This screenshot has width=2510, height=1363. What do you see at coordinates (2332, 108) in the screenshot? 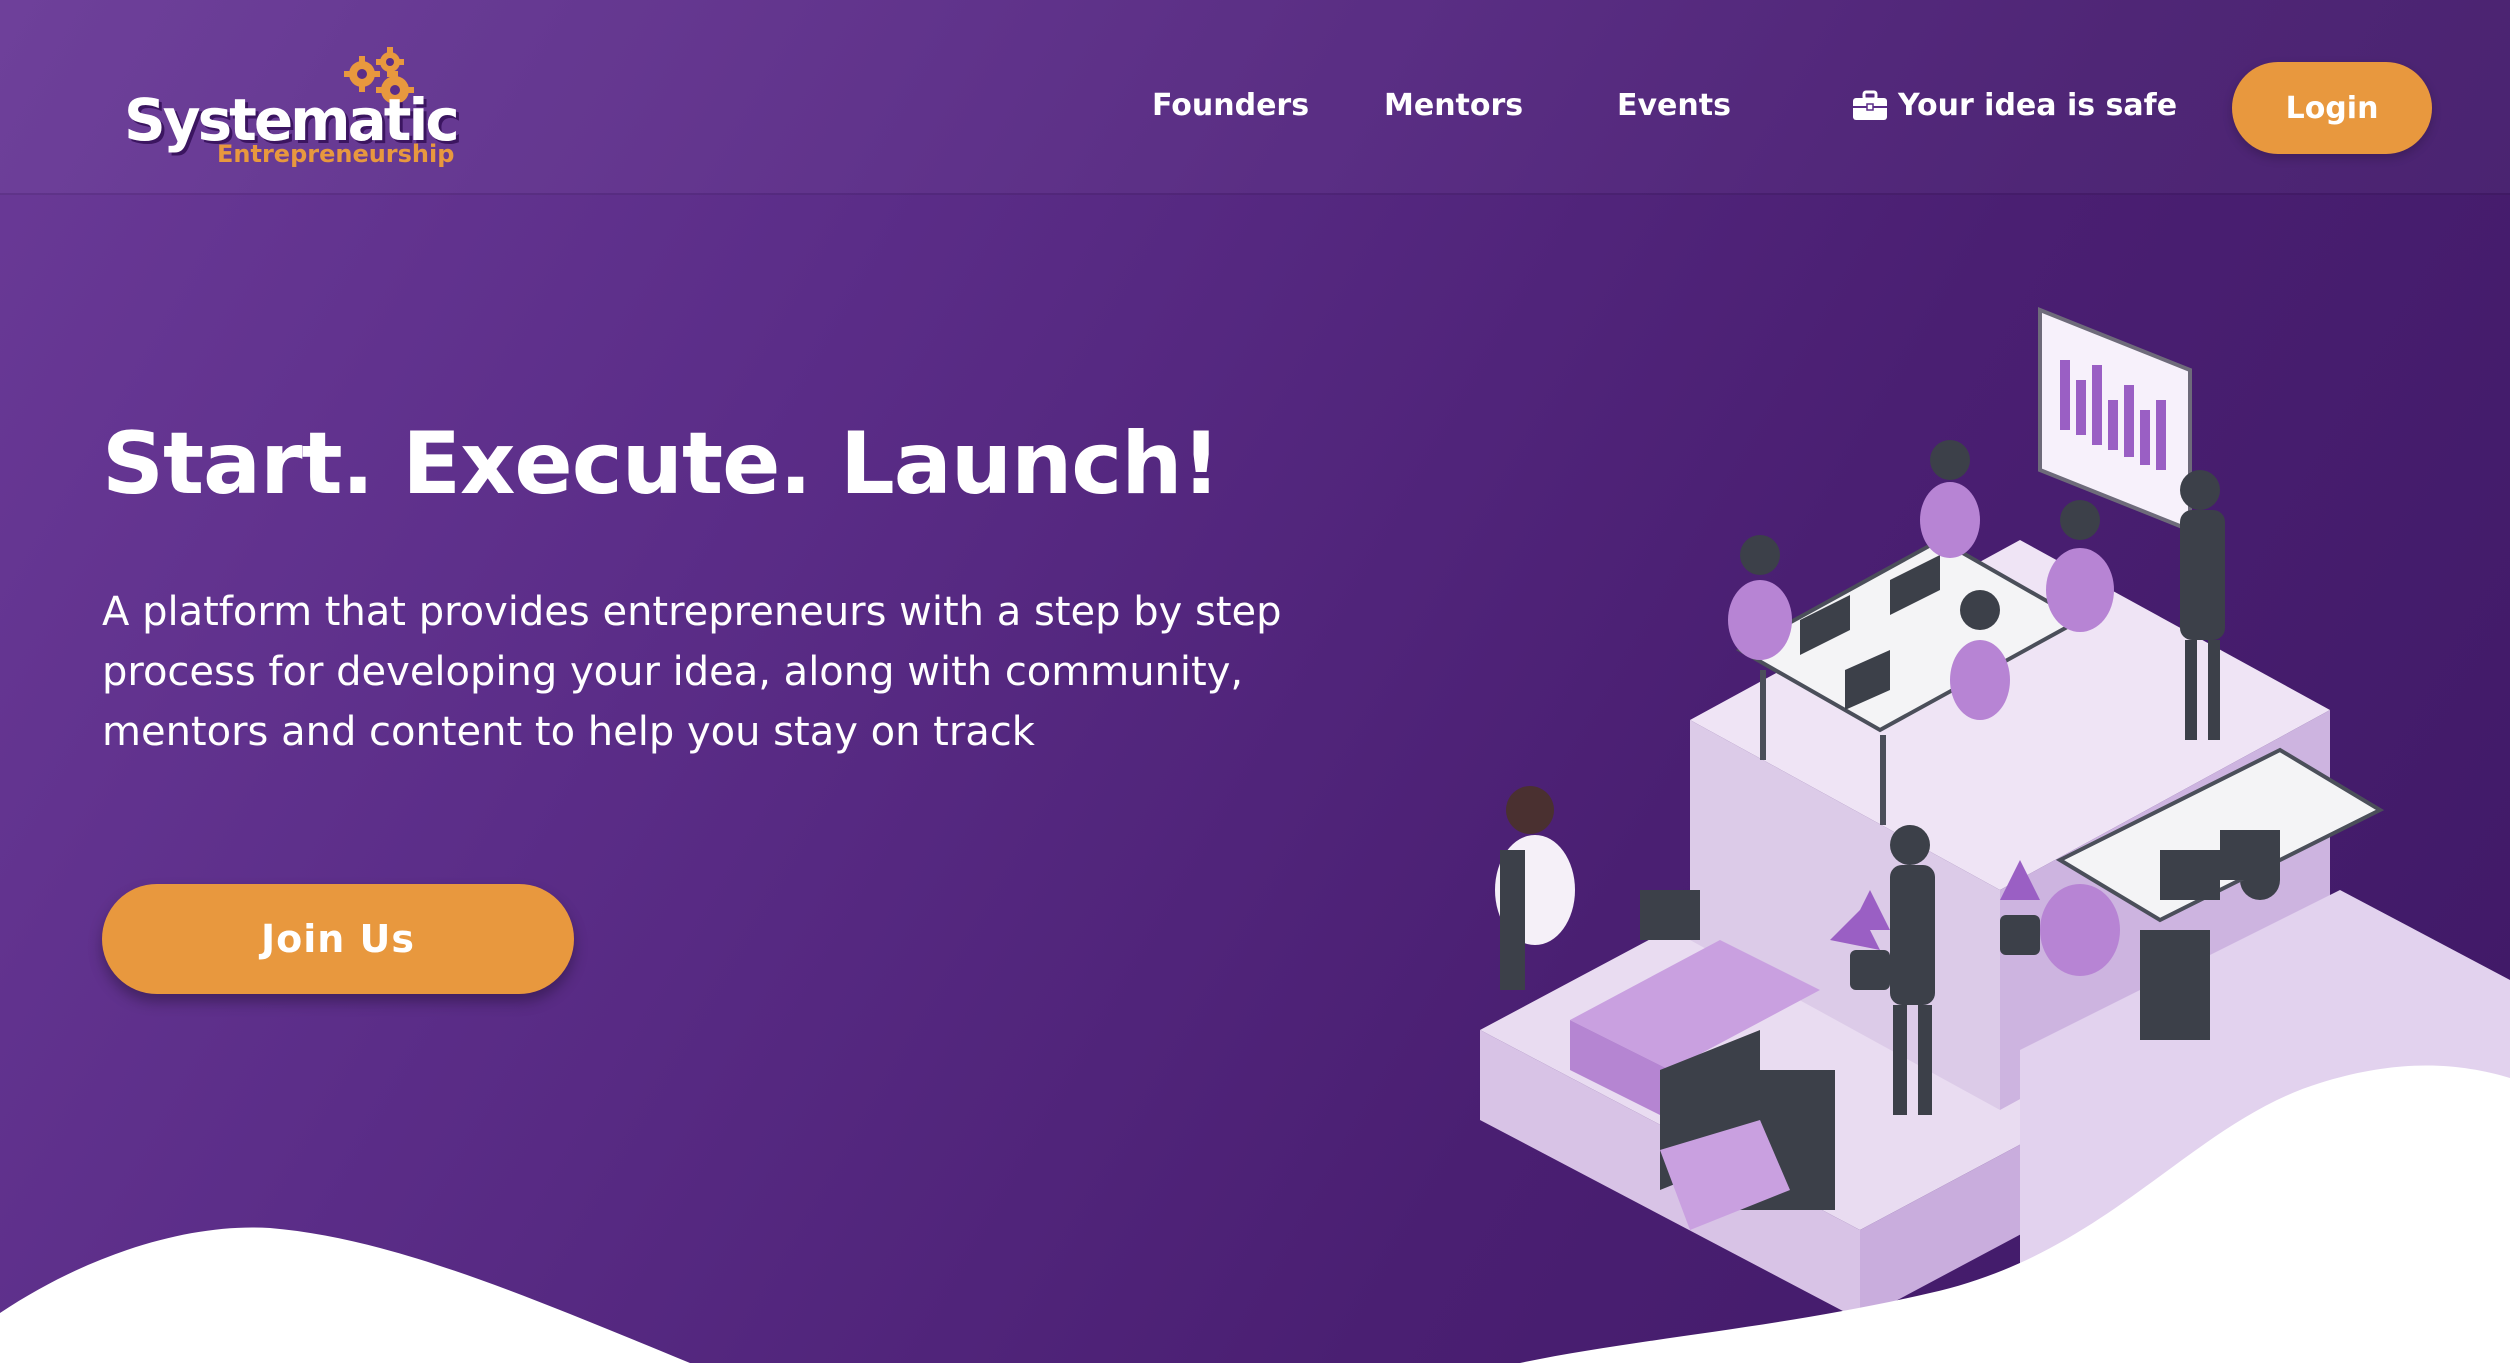
I see `login-button: Login` at bounding box center [2332, 108].